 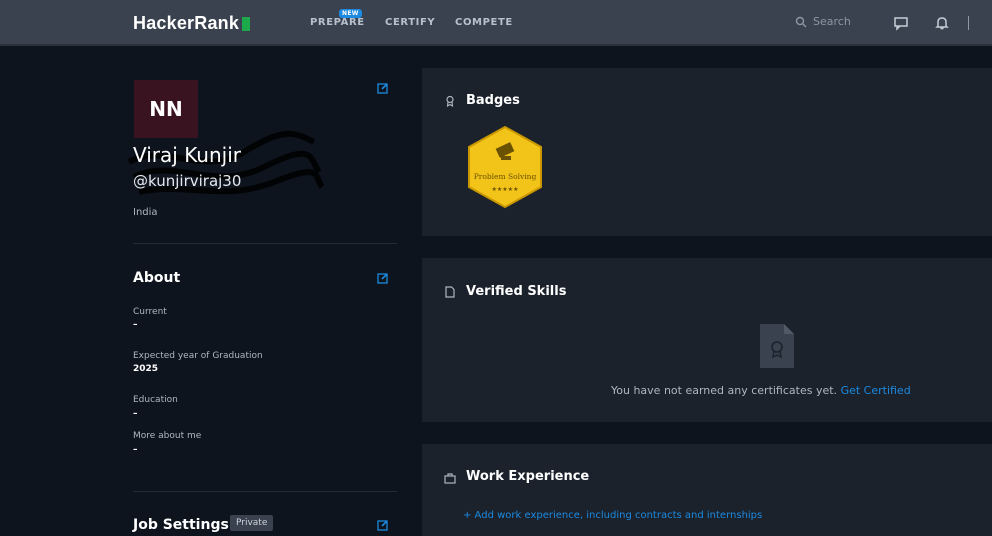 I want to click on search-icon, so click(x=801, y=21).